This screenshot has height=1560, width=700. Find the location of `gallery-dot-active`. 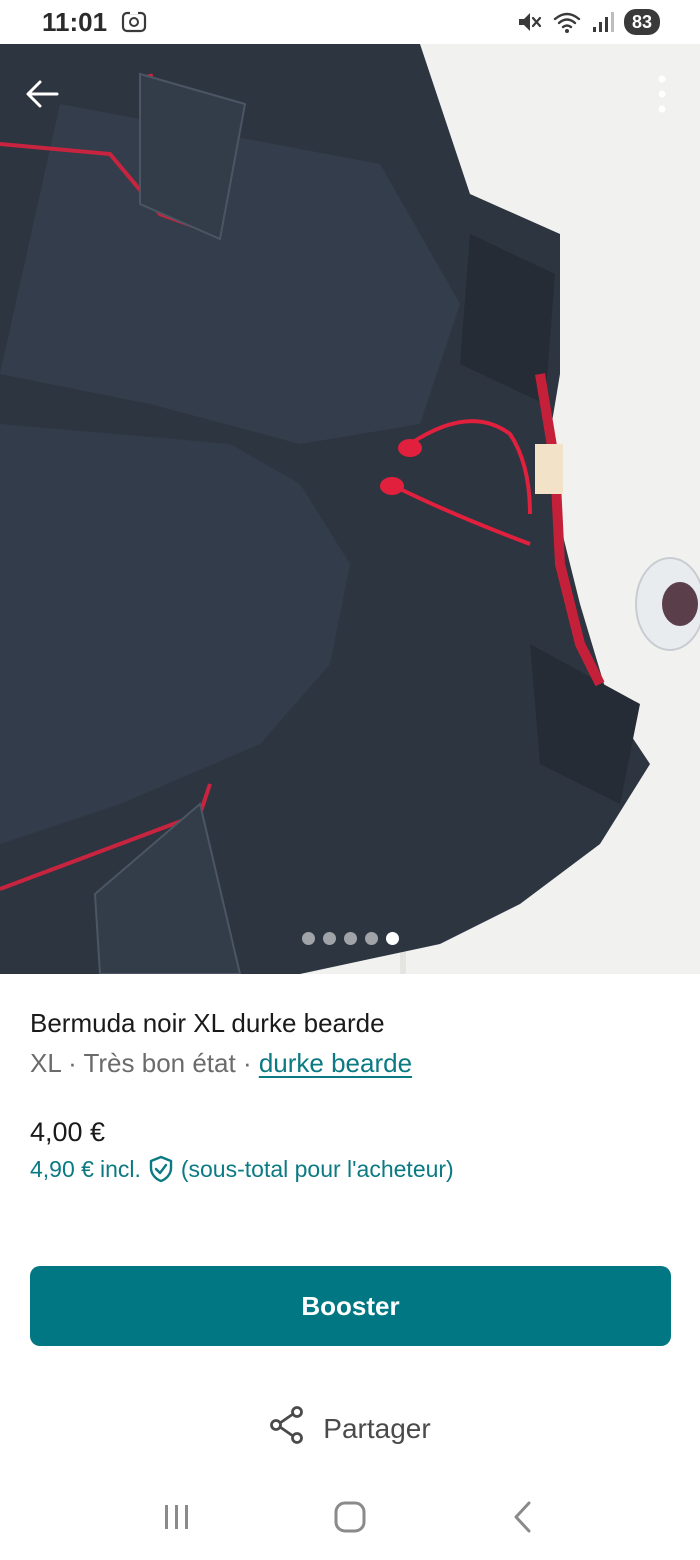

gallery-dot-active is located at coordinates (392, 938).